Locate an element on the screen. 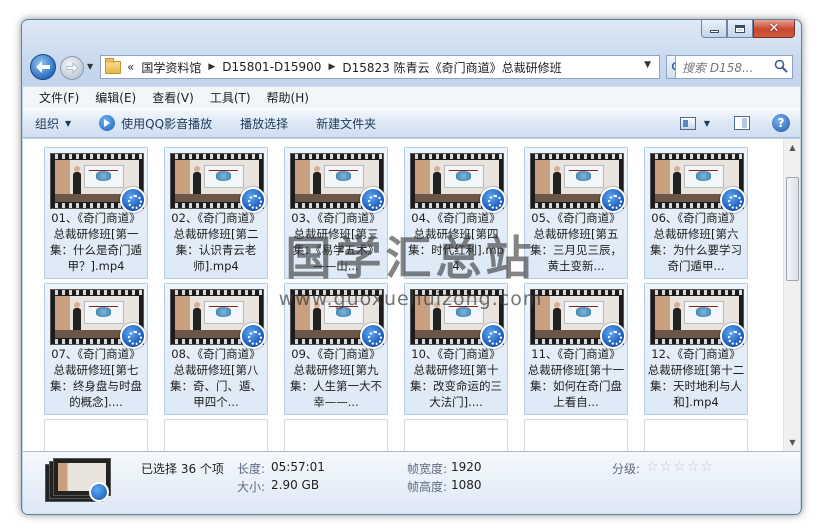 The height and width of the screenshot is (531, 821). play-selection-button: 播放选择 is located at coordinates (264, 123).